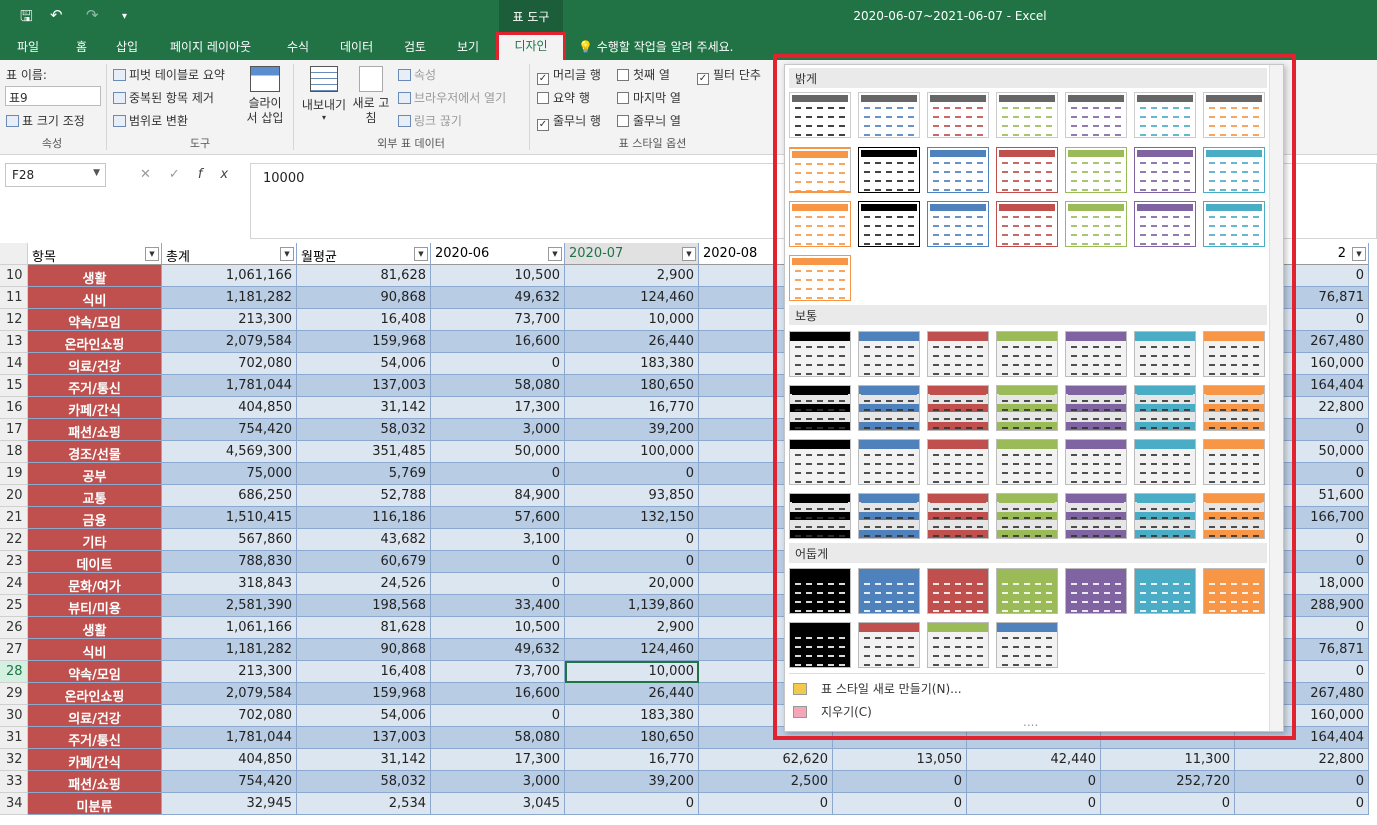 The image size is (1377, 825). Describe the element at coordinates (364, 540) in the screenshot. I see `value-cell: 43,682` at that location.